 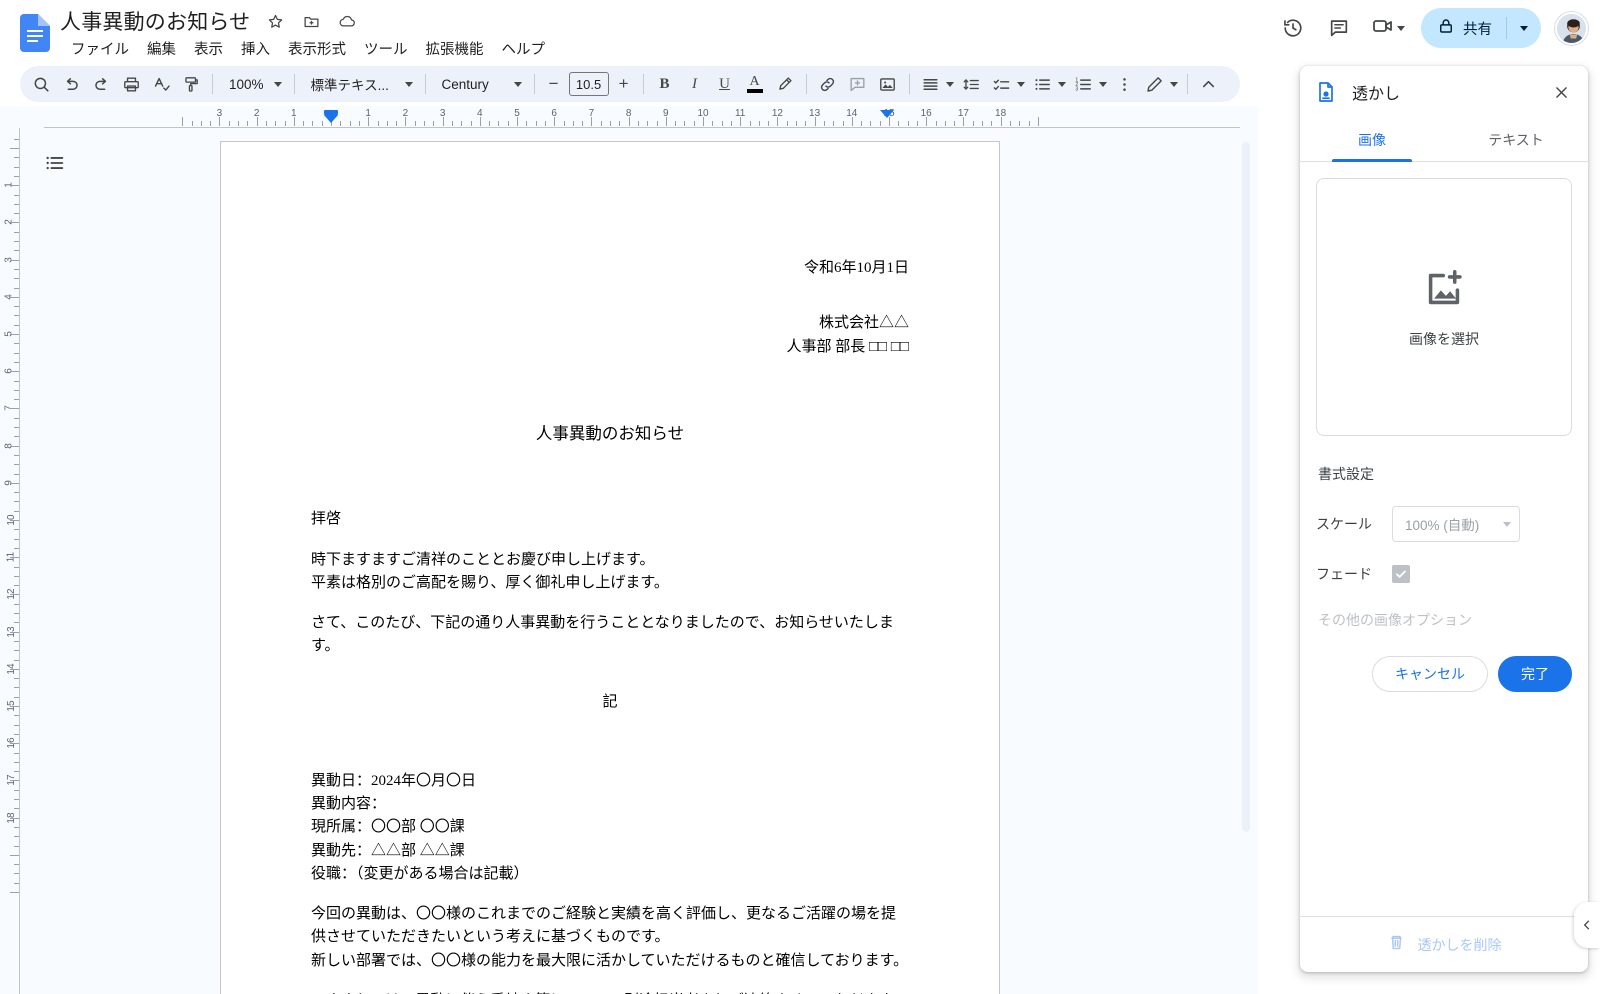 I want to click on share-button: 共有, so click(x=1481, y=28).